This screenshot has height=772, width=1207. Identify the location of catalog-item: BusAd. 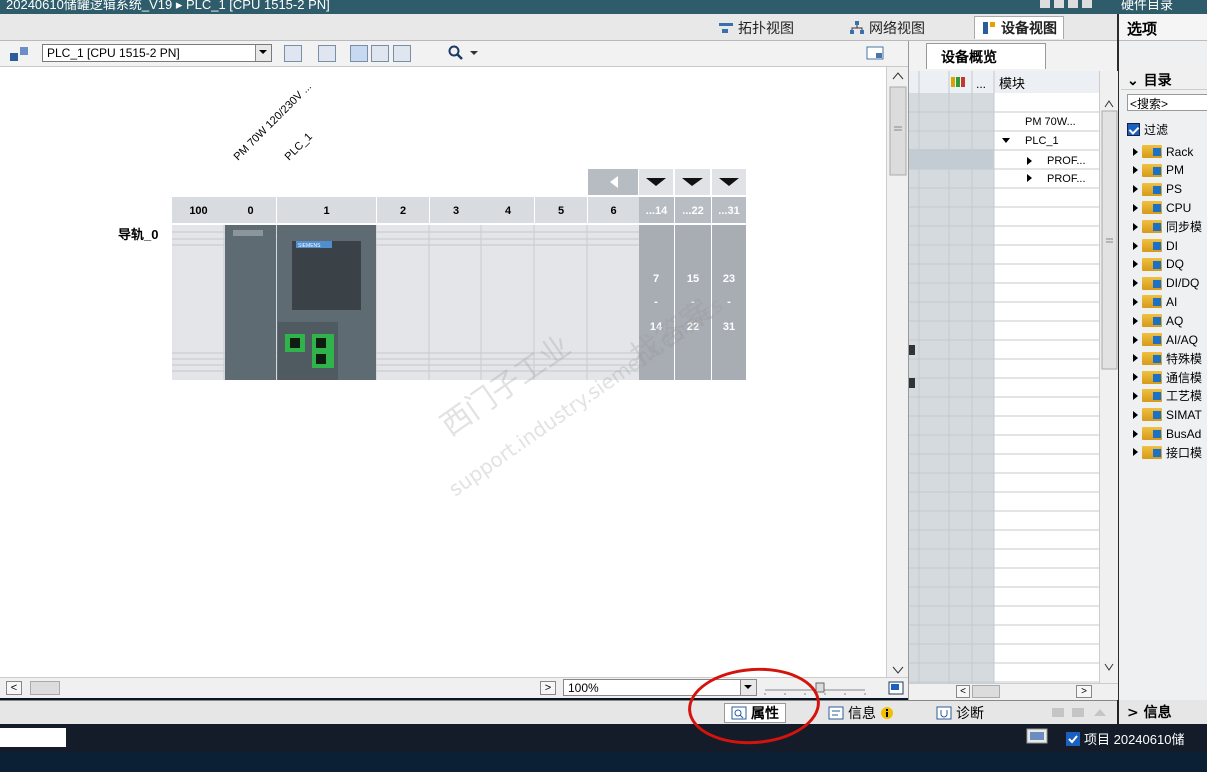
(1167, 433).